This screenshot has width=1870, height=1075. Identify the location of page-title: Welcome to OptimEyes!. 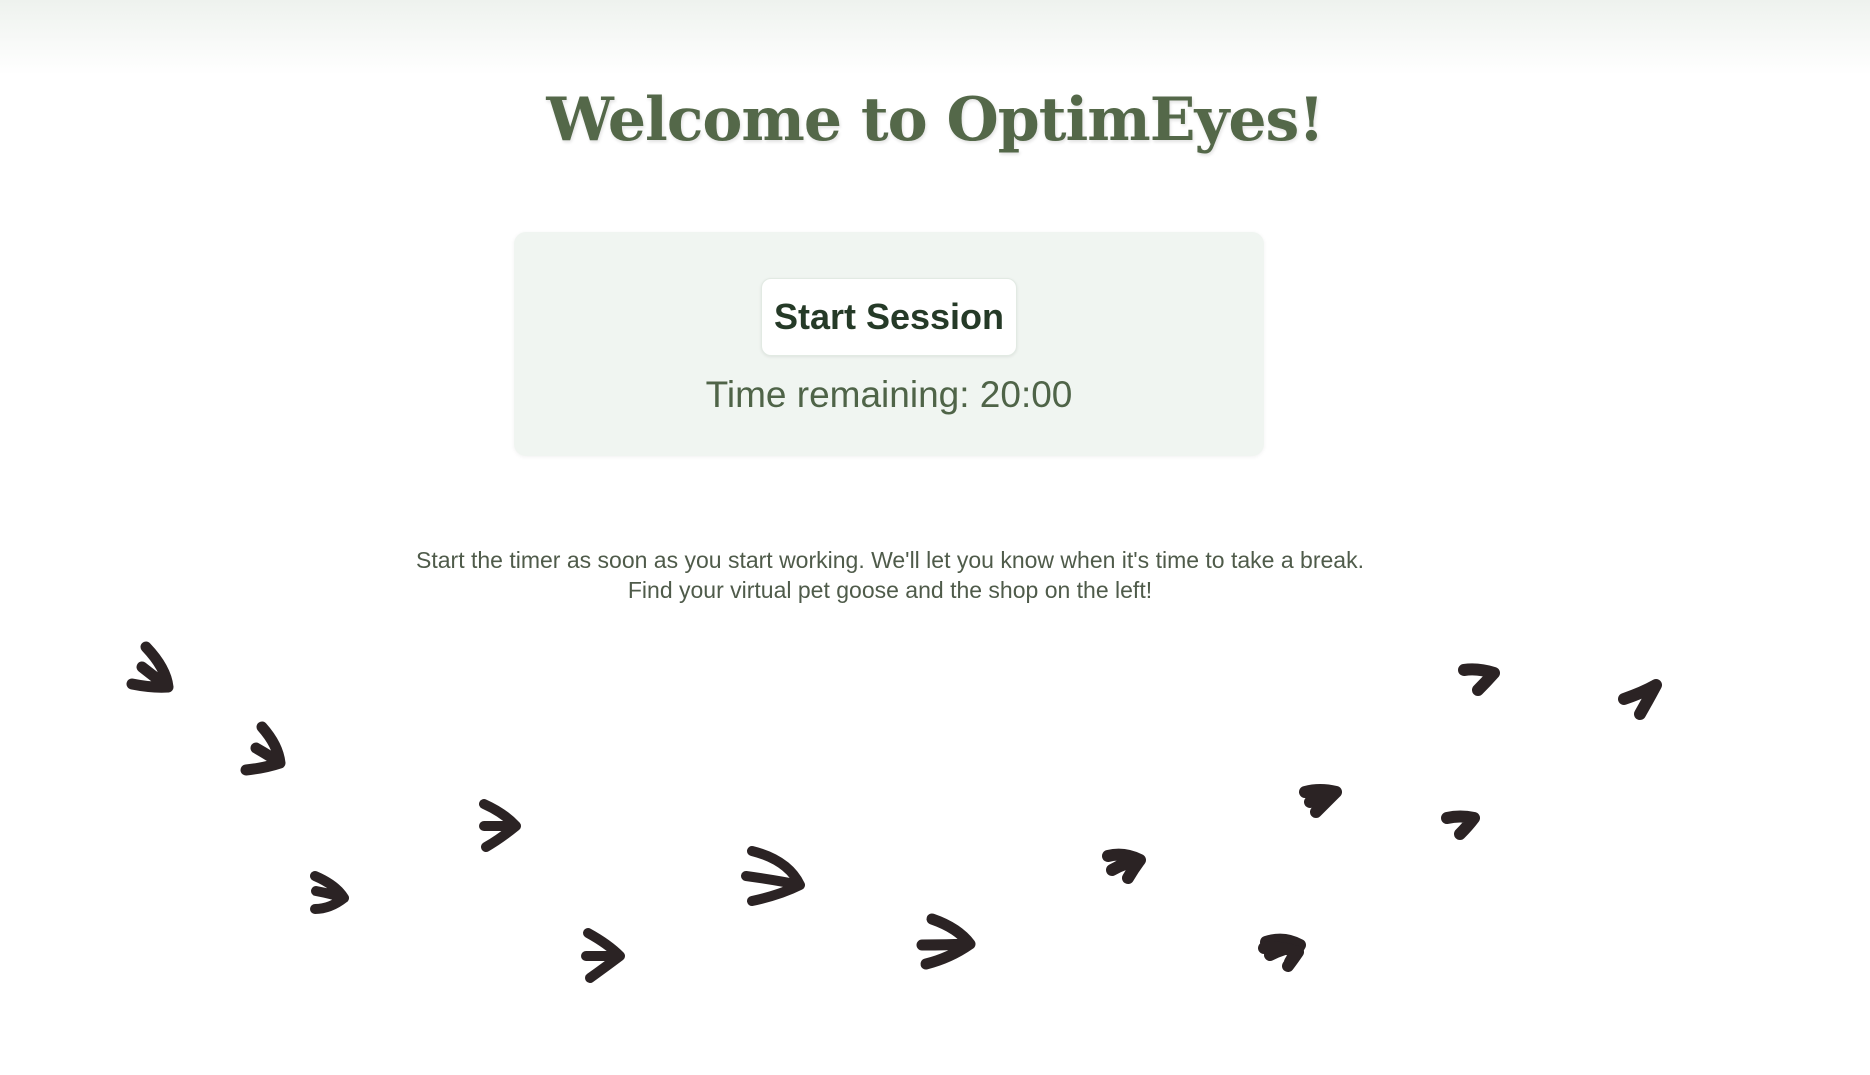
(935, 120).